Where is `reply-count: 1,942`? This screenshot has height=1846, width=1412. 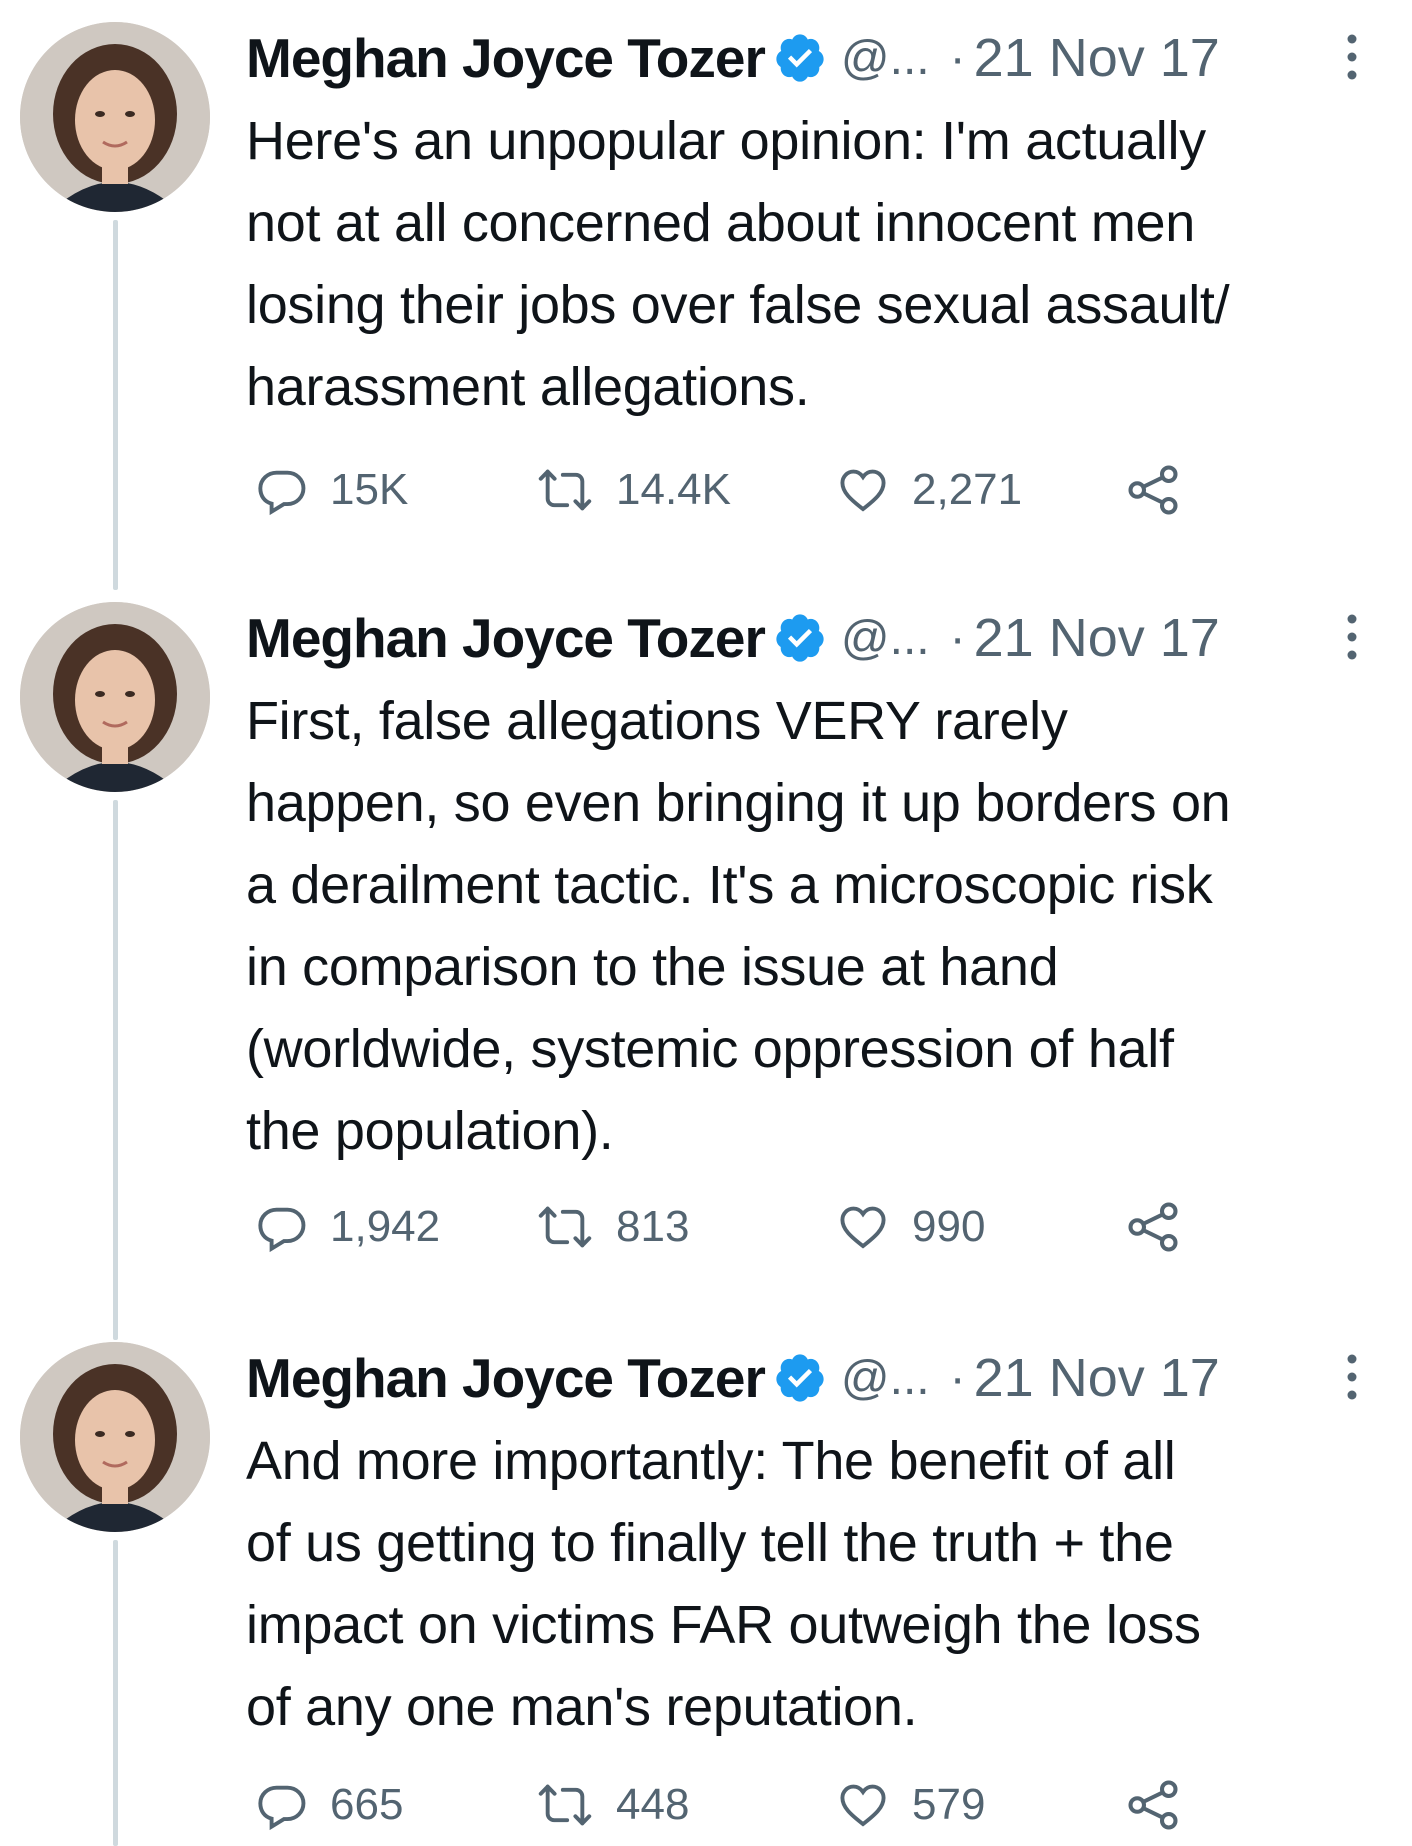 reply-count: 1,942 is located at coordinates (385, 1226).